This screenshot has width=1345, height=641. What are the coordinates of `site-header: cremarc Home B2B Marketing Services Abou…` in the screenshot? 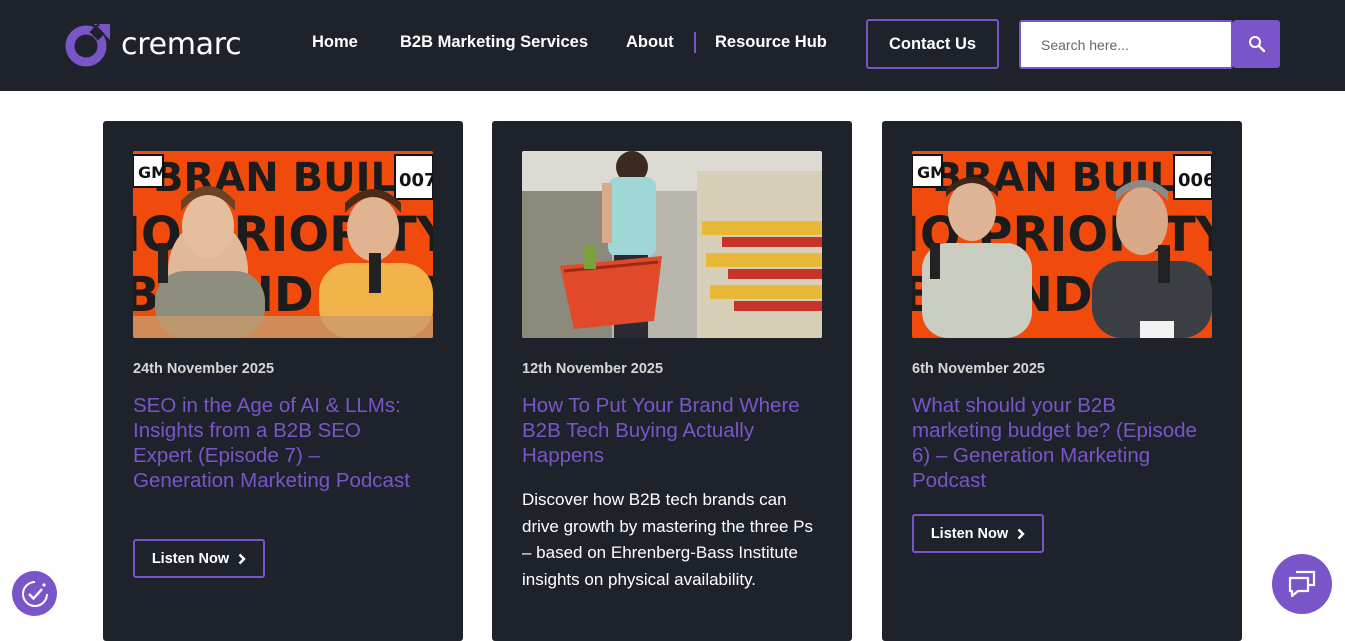 It's located at (672, 45).